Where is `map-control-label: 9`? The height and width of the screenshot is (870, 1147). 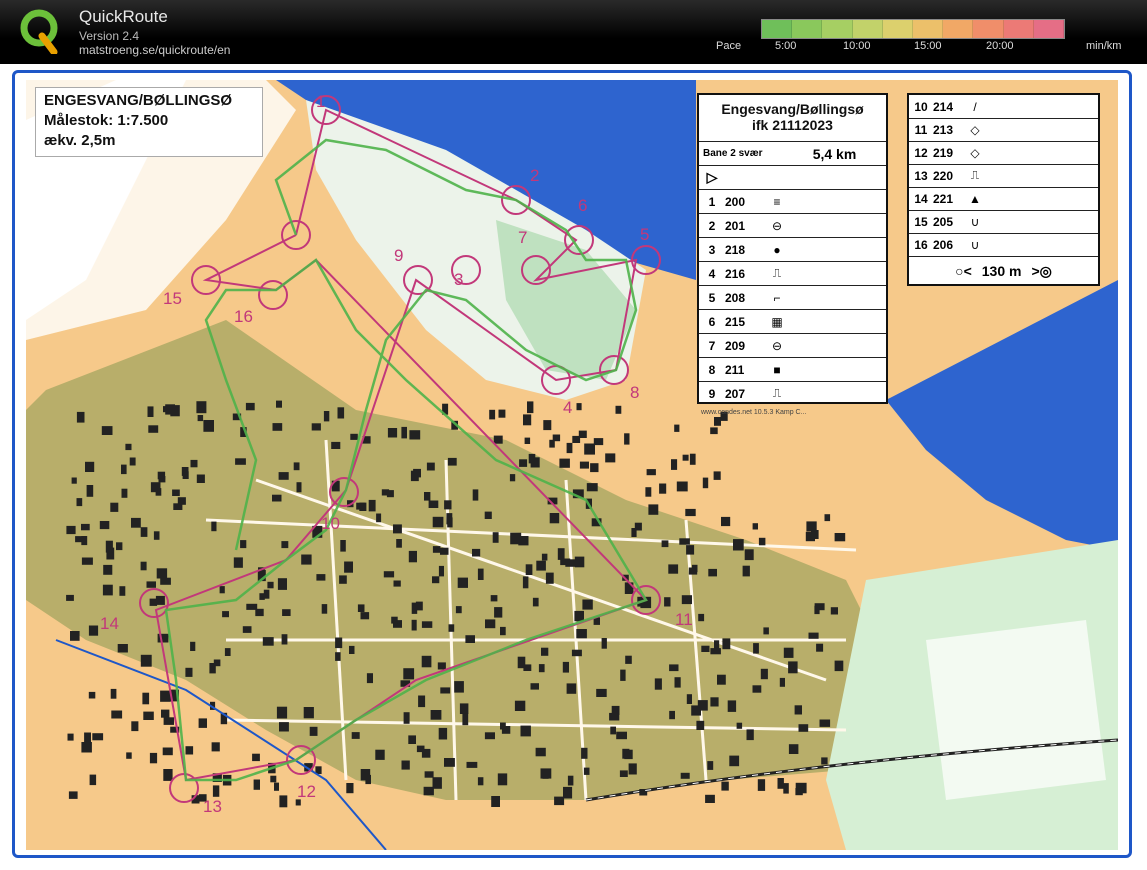 map-control-label: 9 is located at coordinates (399, 255).